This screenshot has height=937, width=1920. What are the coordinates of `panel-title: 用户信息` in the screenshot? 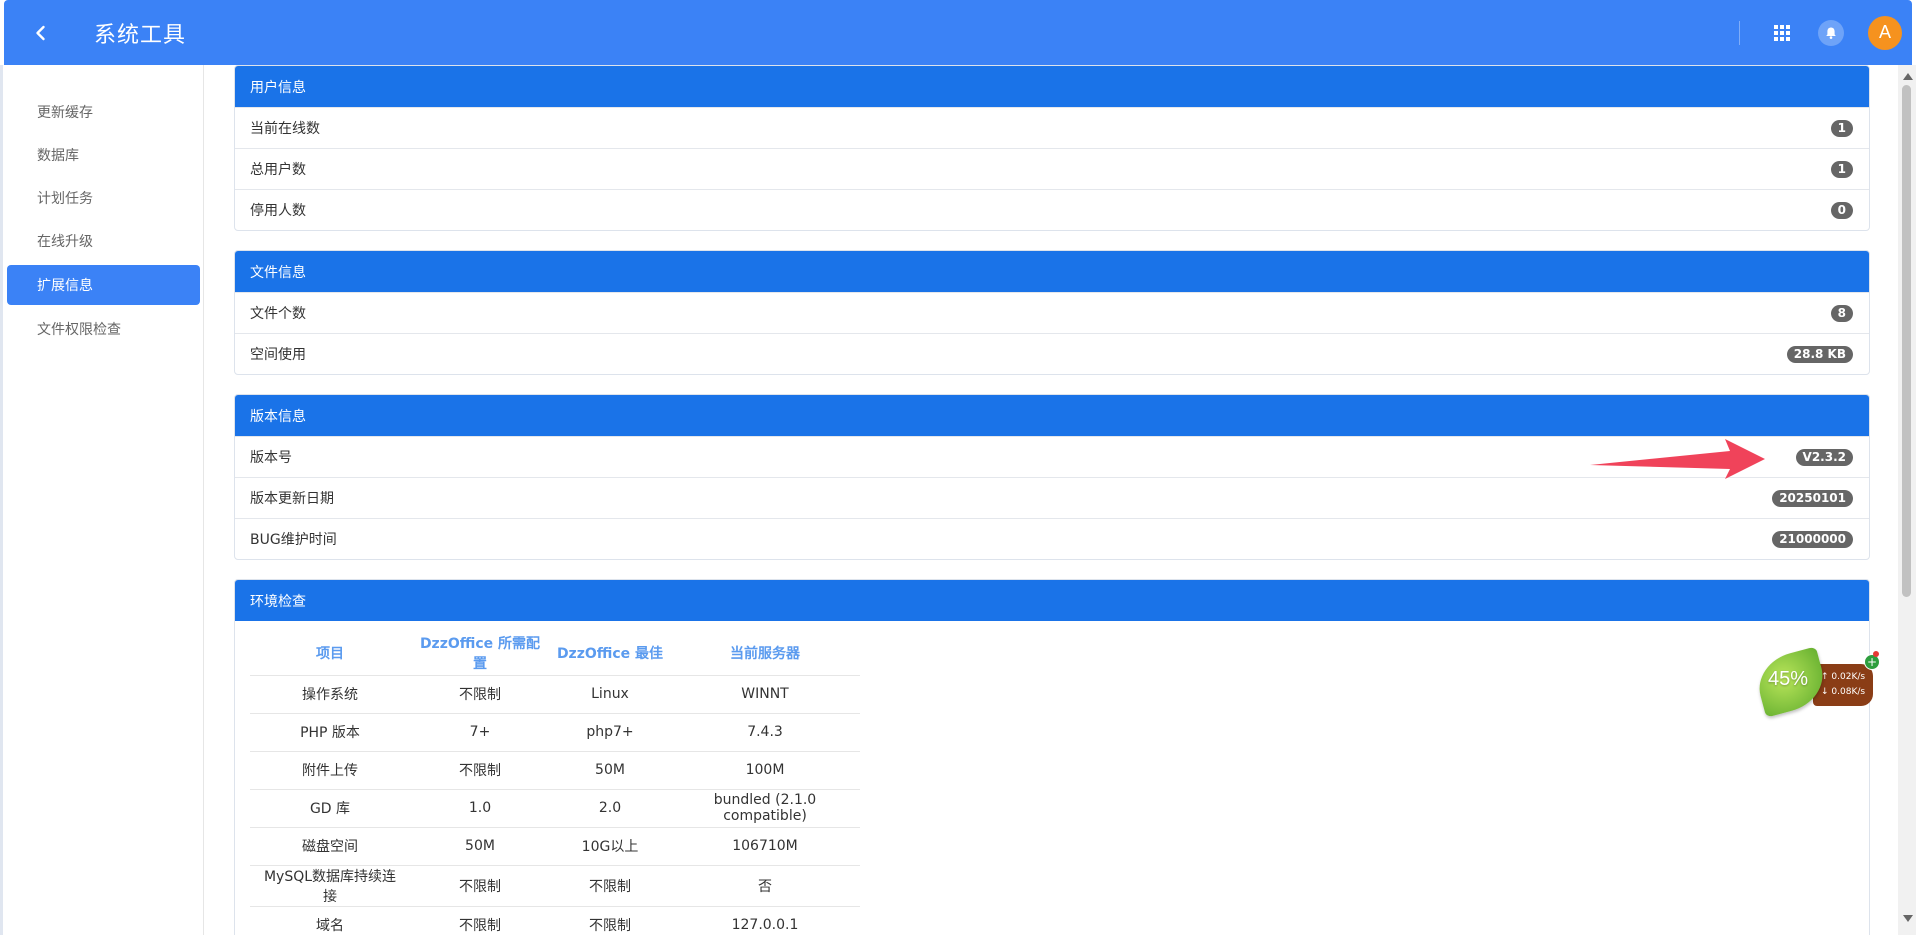 It's located at (1052, 86).